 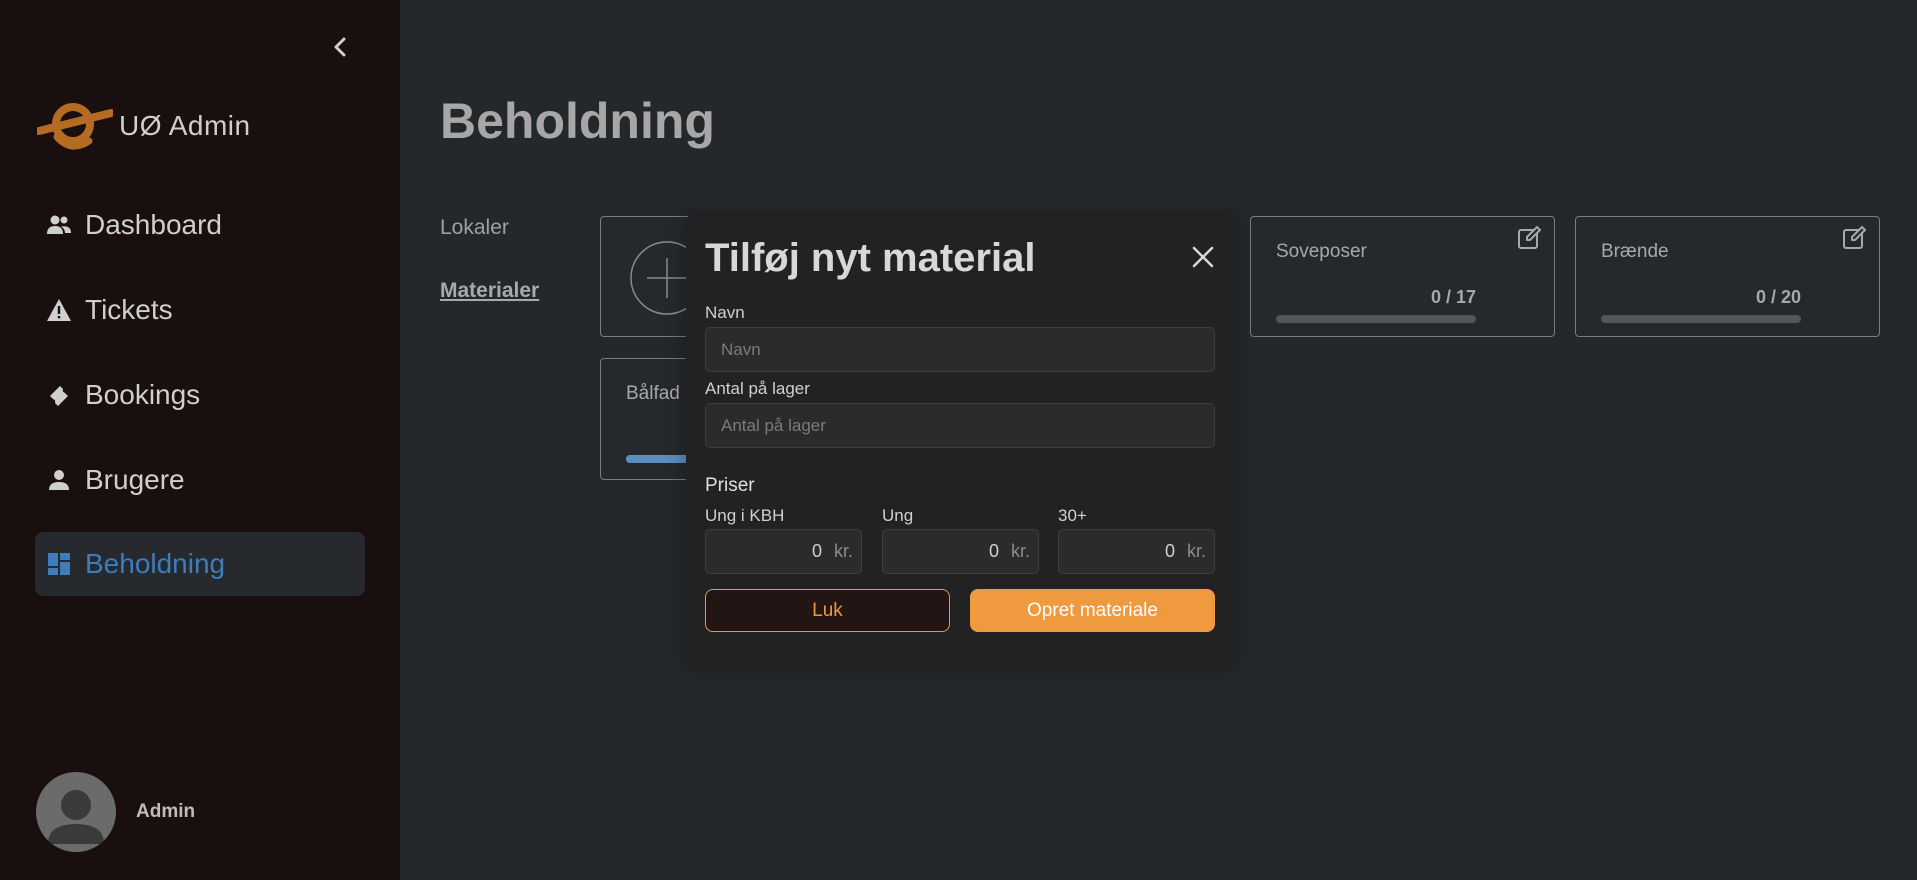 What do you see at coordinates (1453, 297) in the screenshot?
I see `stock-count: 0 / 17` at bounding box center [1453, 297].